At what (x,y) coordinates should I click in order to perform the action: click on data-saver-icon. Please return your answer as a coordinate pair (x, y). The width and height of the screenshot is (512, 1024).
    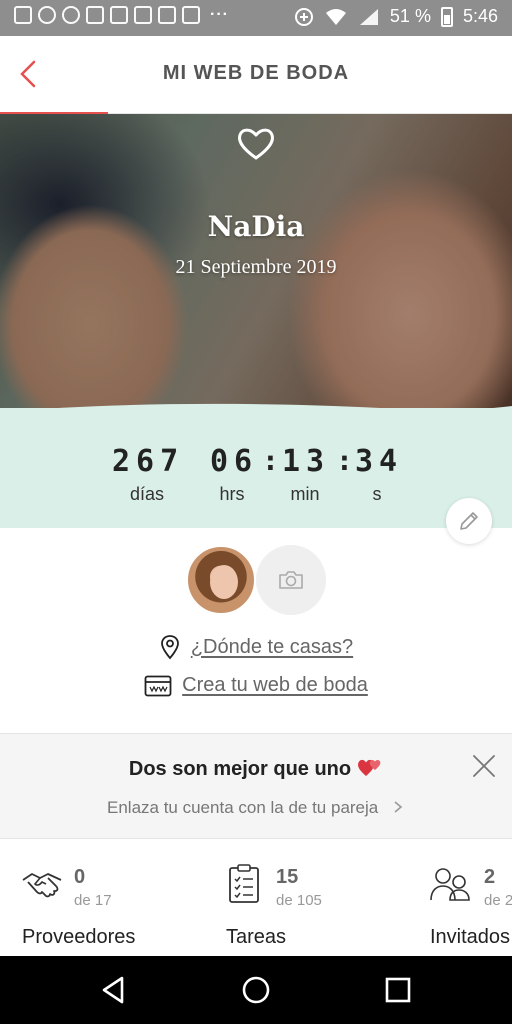
    Looking at the image, I should click on (303, 16).